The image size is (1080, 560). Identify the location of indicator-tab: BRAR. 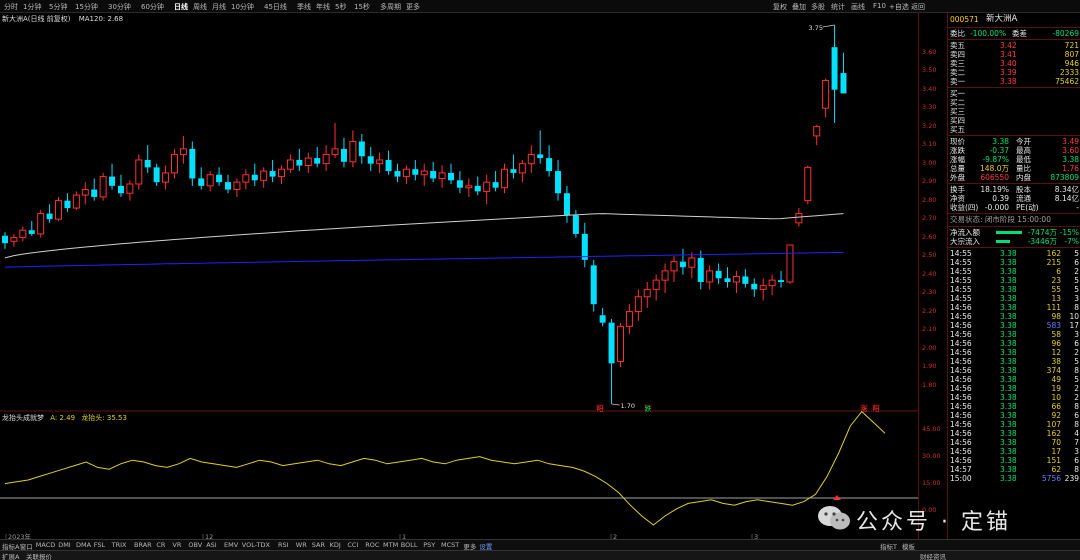
(143, 545).